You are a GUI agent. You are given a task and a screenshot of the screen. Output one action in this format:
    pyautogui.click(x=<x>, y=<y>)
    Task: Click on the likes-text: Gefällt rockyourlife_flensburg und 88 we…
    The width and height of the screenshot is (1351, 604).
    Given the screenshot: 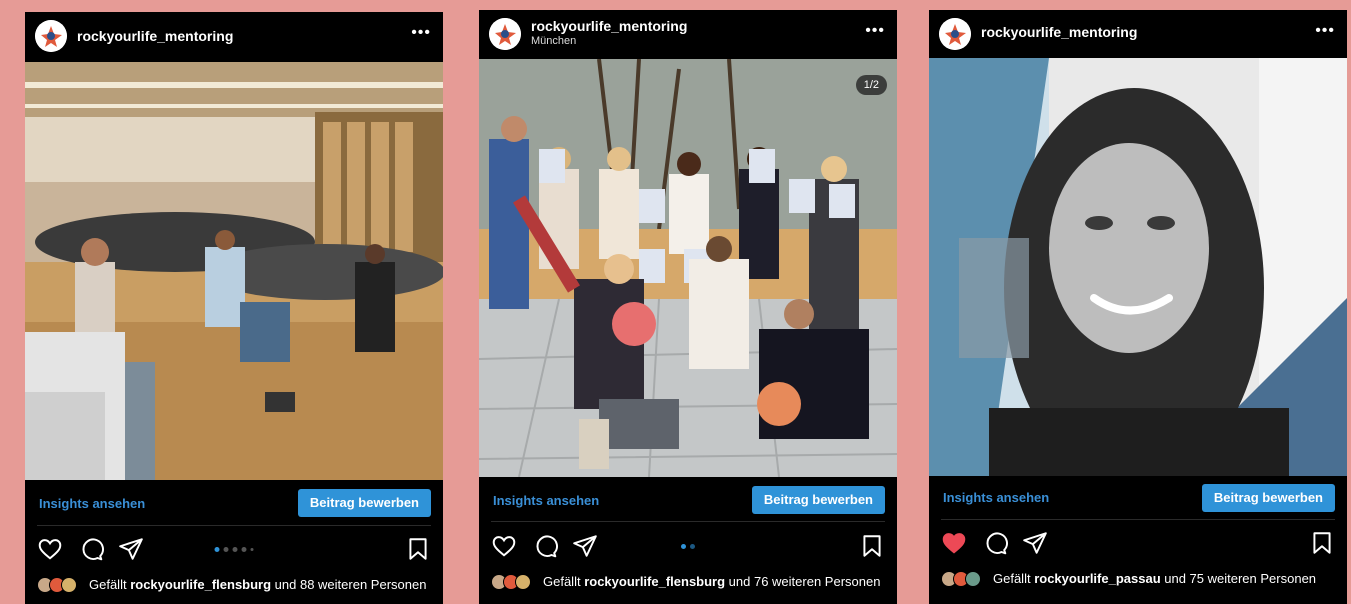 What is the action you would take?
    pyautogui.click(x=260, y=584)
    